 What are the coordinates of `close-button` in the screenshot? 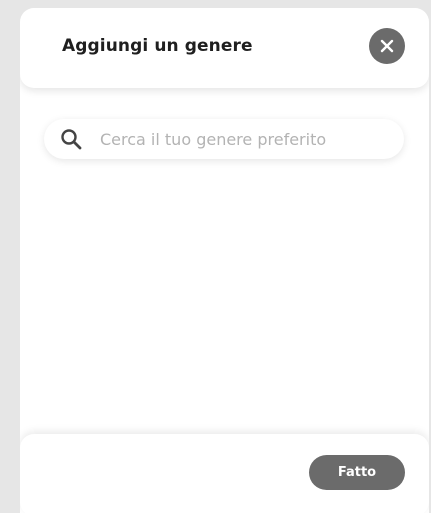 It's located at (387, 46).